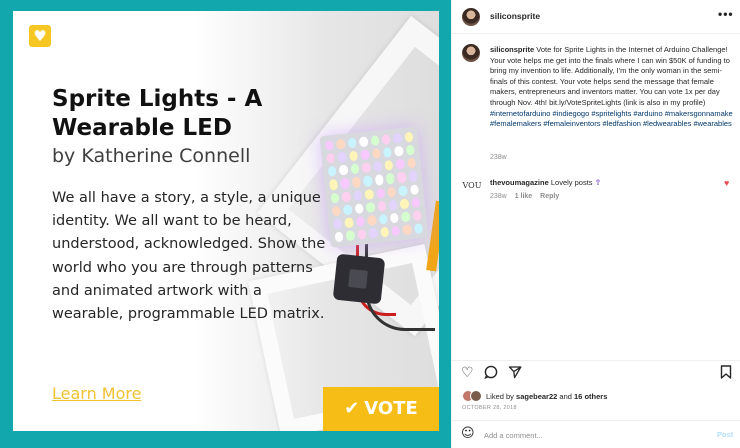 This screenshot has width=740, height=448. Describe the element at coordinates (40, 36) in the screenshot. I see `heart-icon: ♥` at that location.